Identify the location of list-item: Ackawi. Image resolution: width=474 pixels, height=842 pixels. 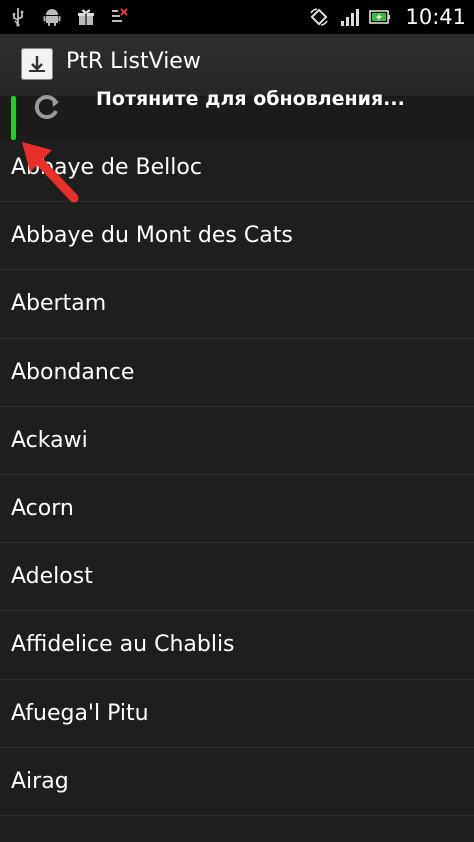
(237, 441).